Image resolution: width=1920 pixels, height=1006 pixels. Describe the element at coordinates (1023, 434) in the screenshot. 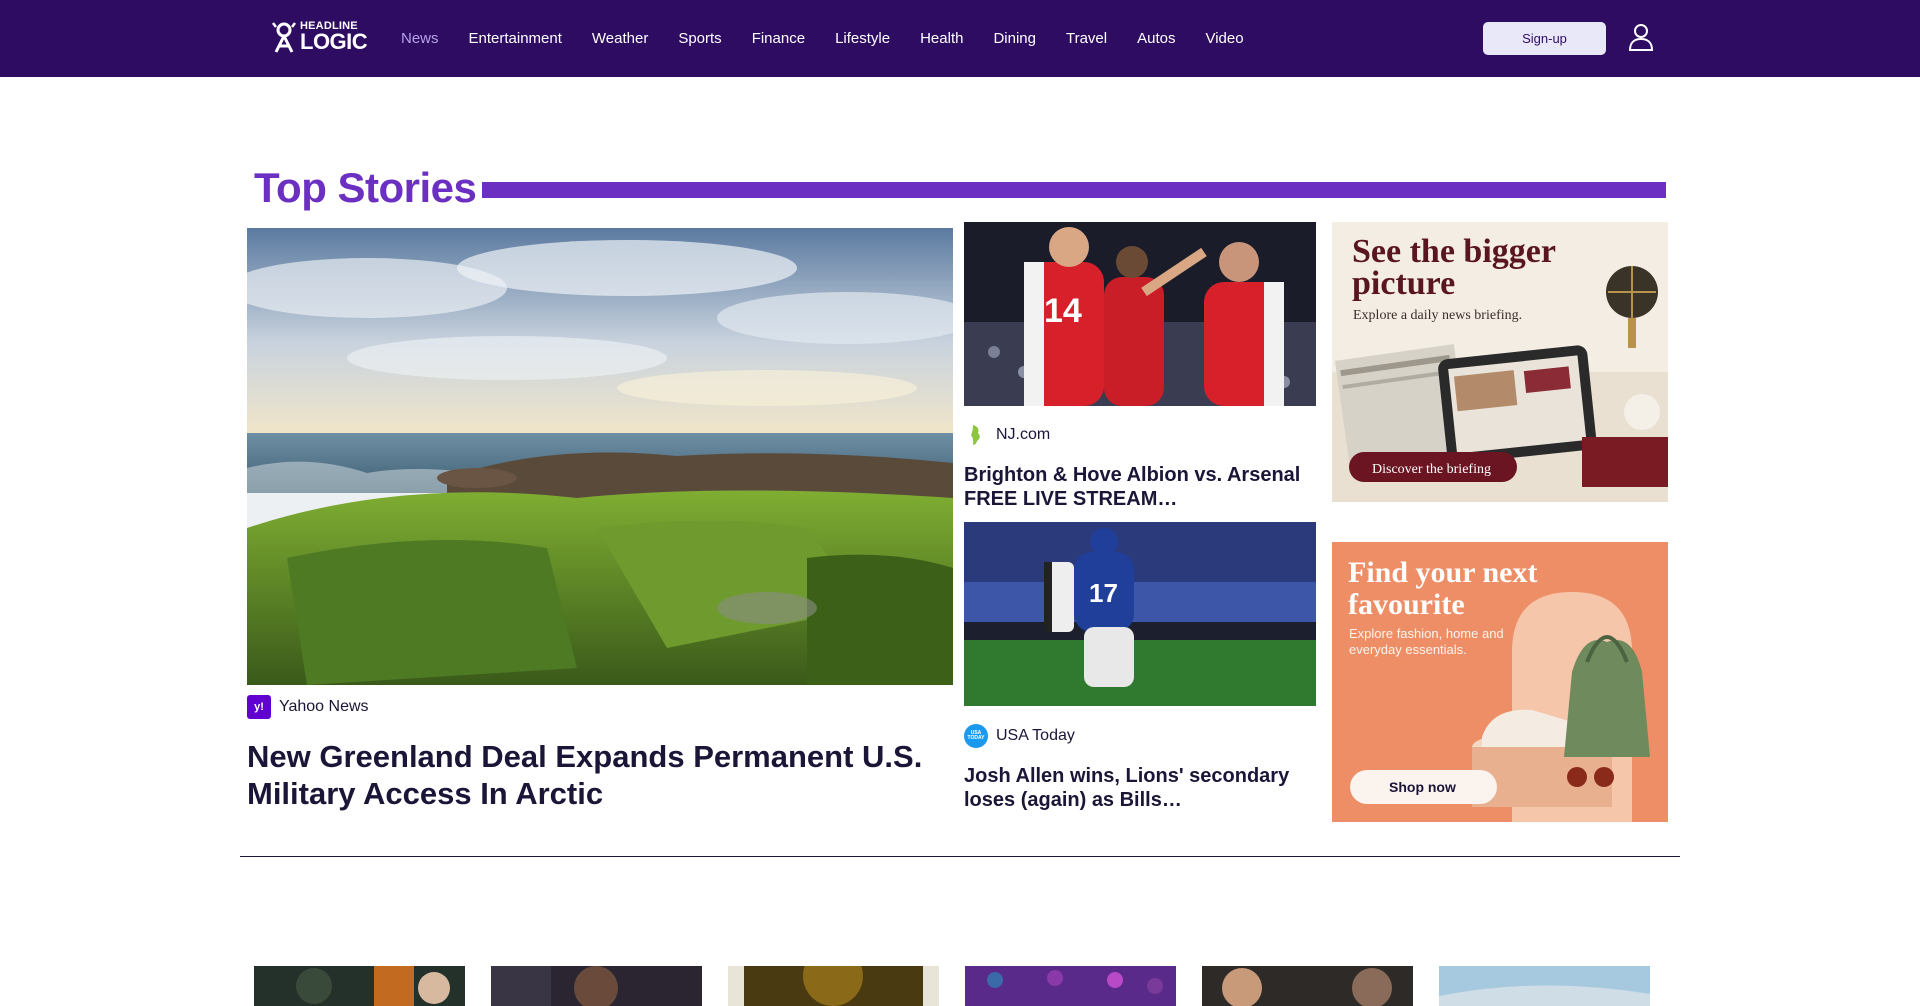

I see `side-story-1-source-name: NJ.com` at that location.